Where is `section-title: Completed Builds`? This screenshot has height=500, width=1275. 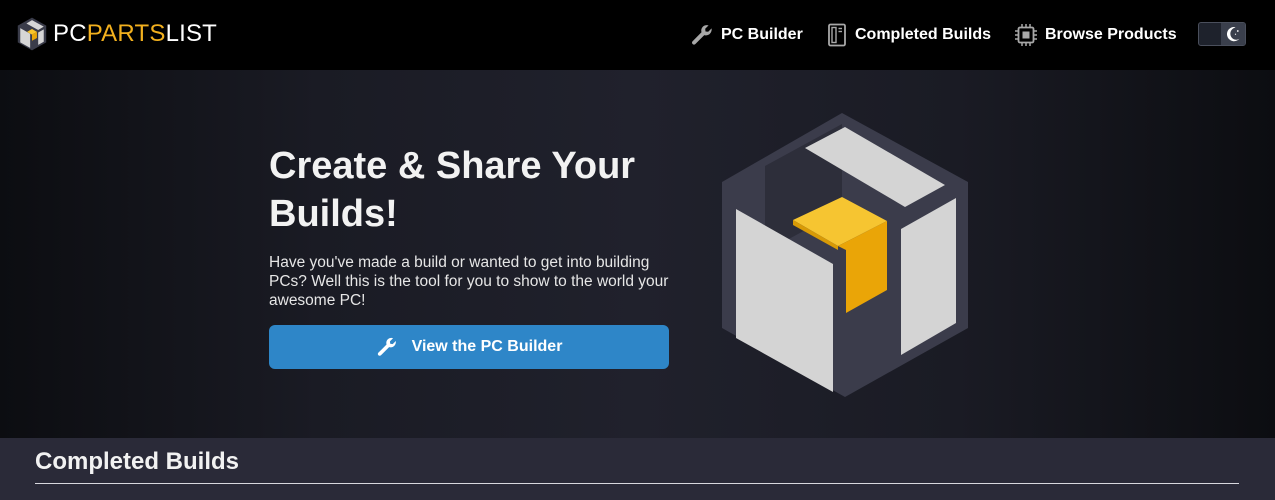 section-title: Completed Builds is located at coordinates (137, 461).